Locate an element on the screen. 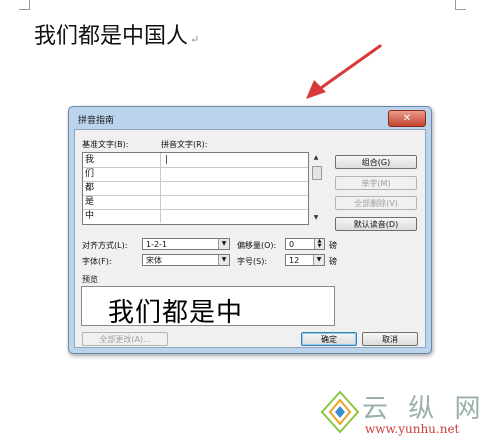  grid-row: 中 is located at coordinates (195, 216).